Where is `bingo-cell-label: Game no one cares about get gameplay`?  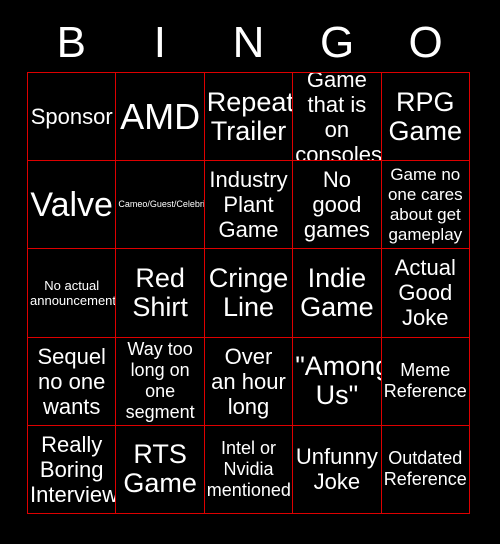 bingo-cell-label: Game no one cares about get gameplay is located at coordinates (425, 204).